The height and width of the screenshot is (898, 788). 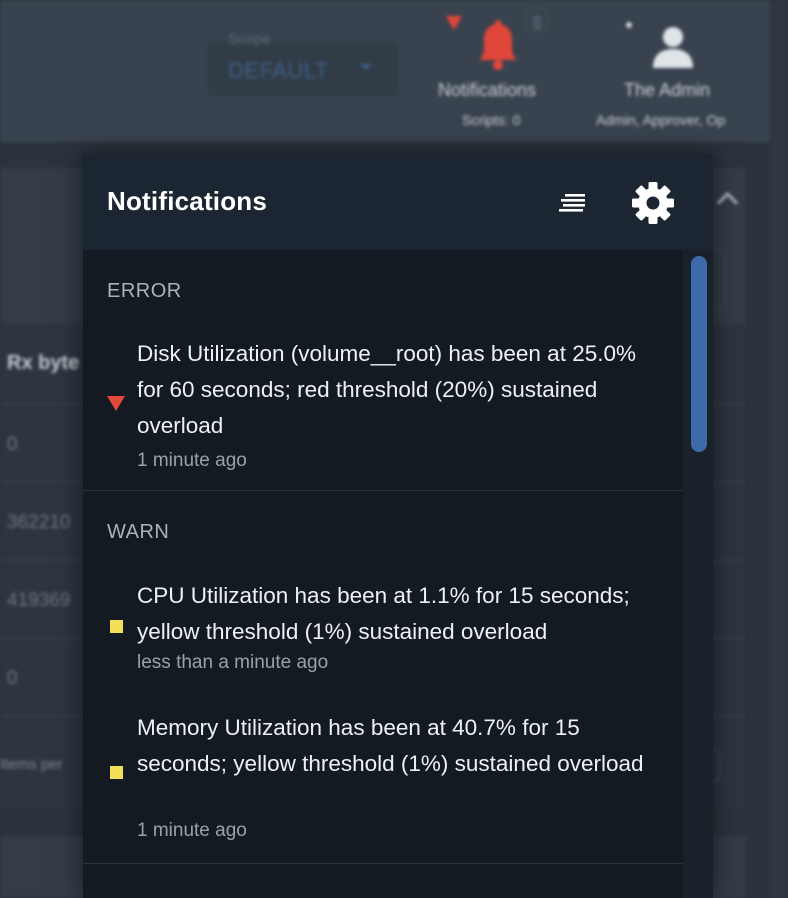 I want to click on user-avatar-icon, so click(x=673, y=46).